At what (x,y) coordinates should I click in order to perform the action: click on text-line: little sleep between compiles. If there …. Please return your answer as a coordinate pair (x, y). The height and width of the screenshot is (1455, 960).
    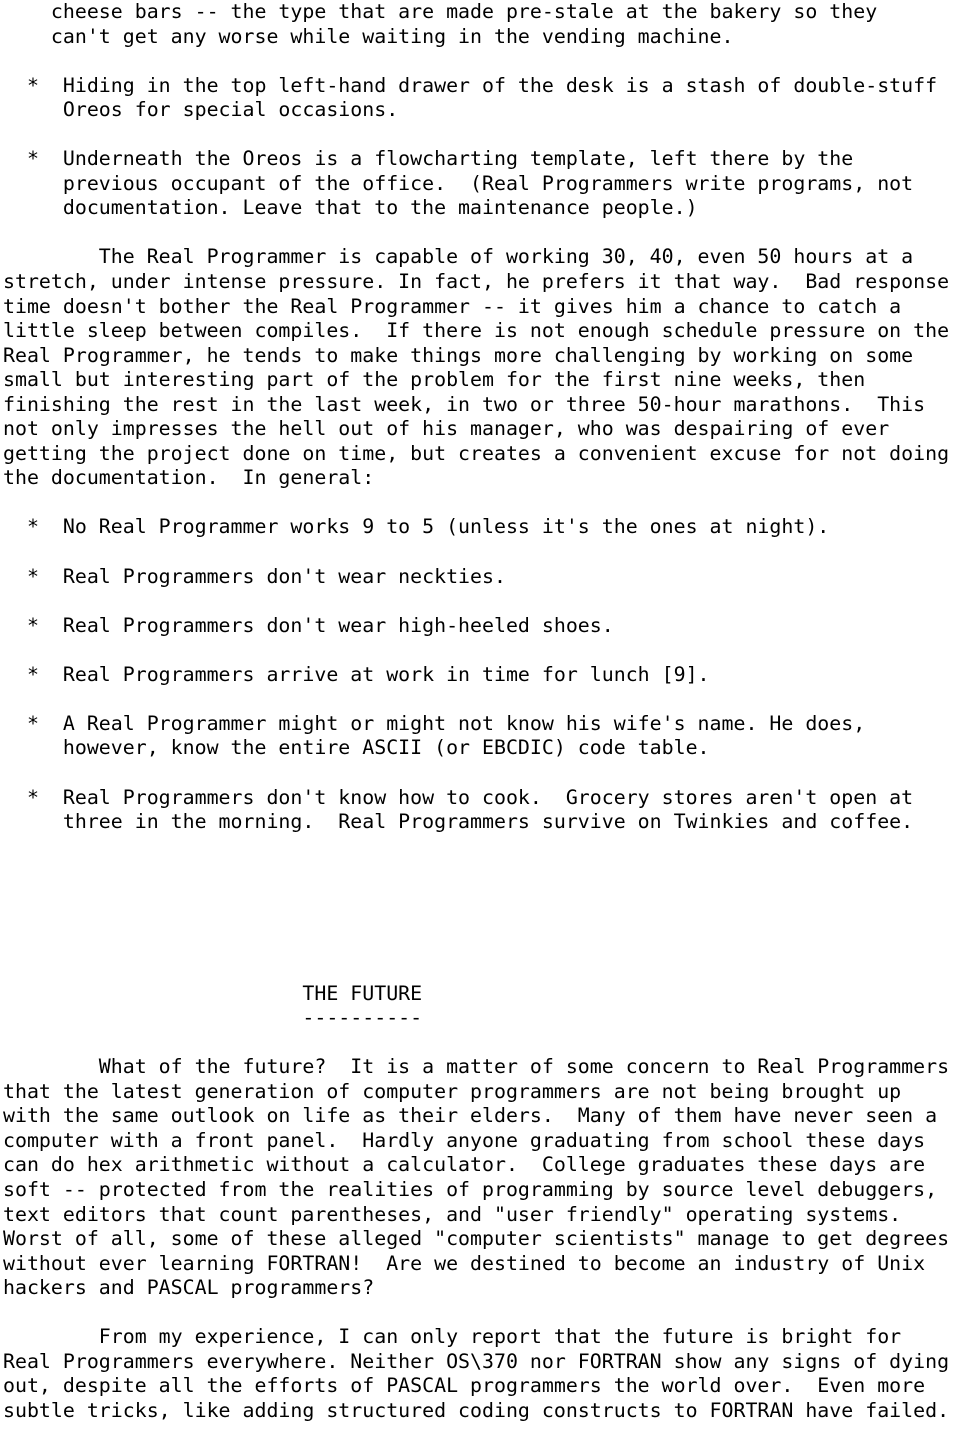
    Looking at the image, I should click on (476, 331).